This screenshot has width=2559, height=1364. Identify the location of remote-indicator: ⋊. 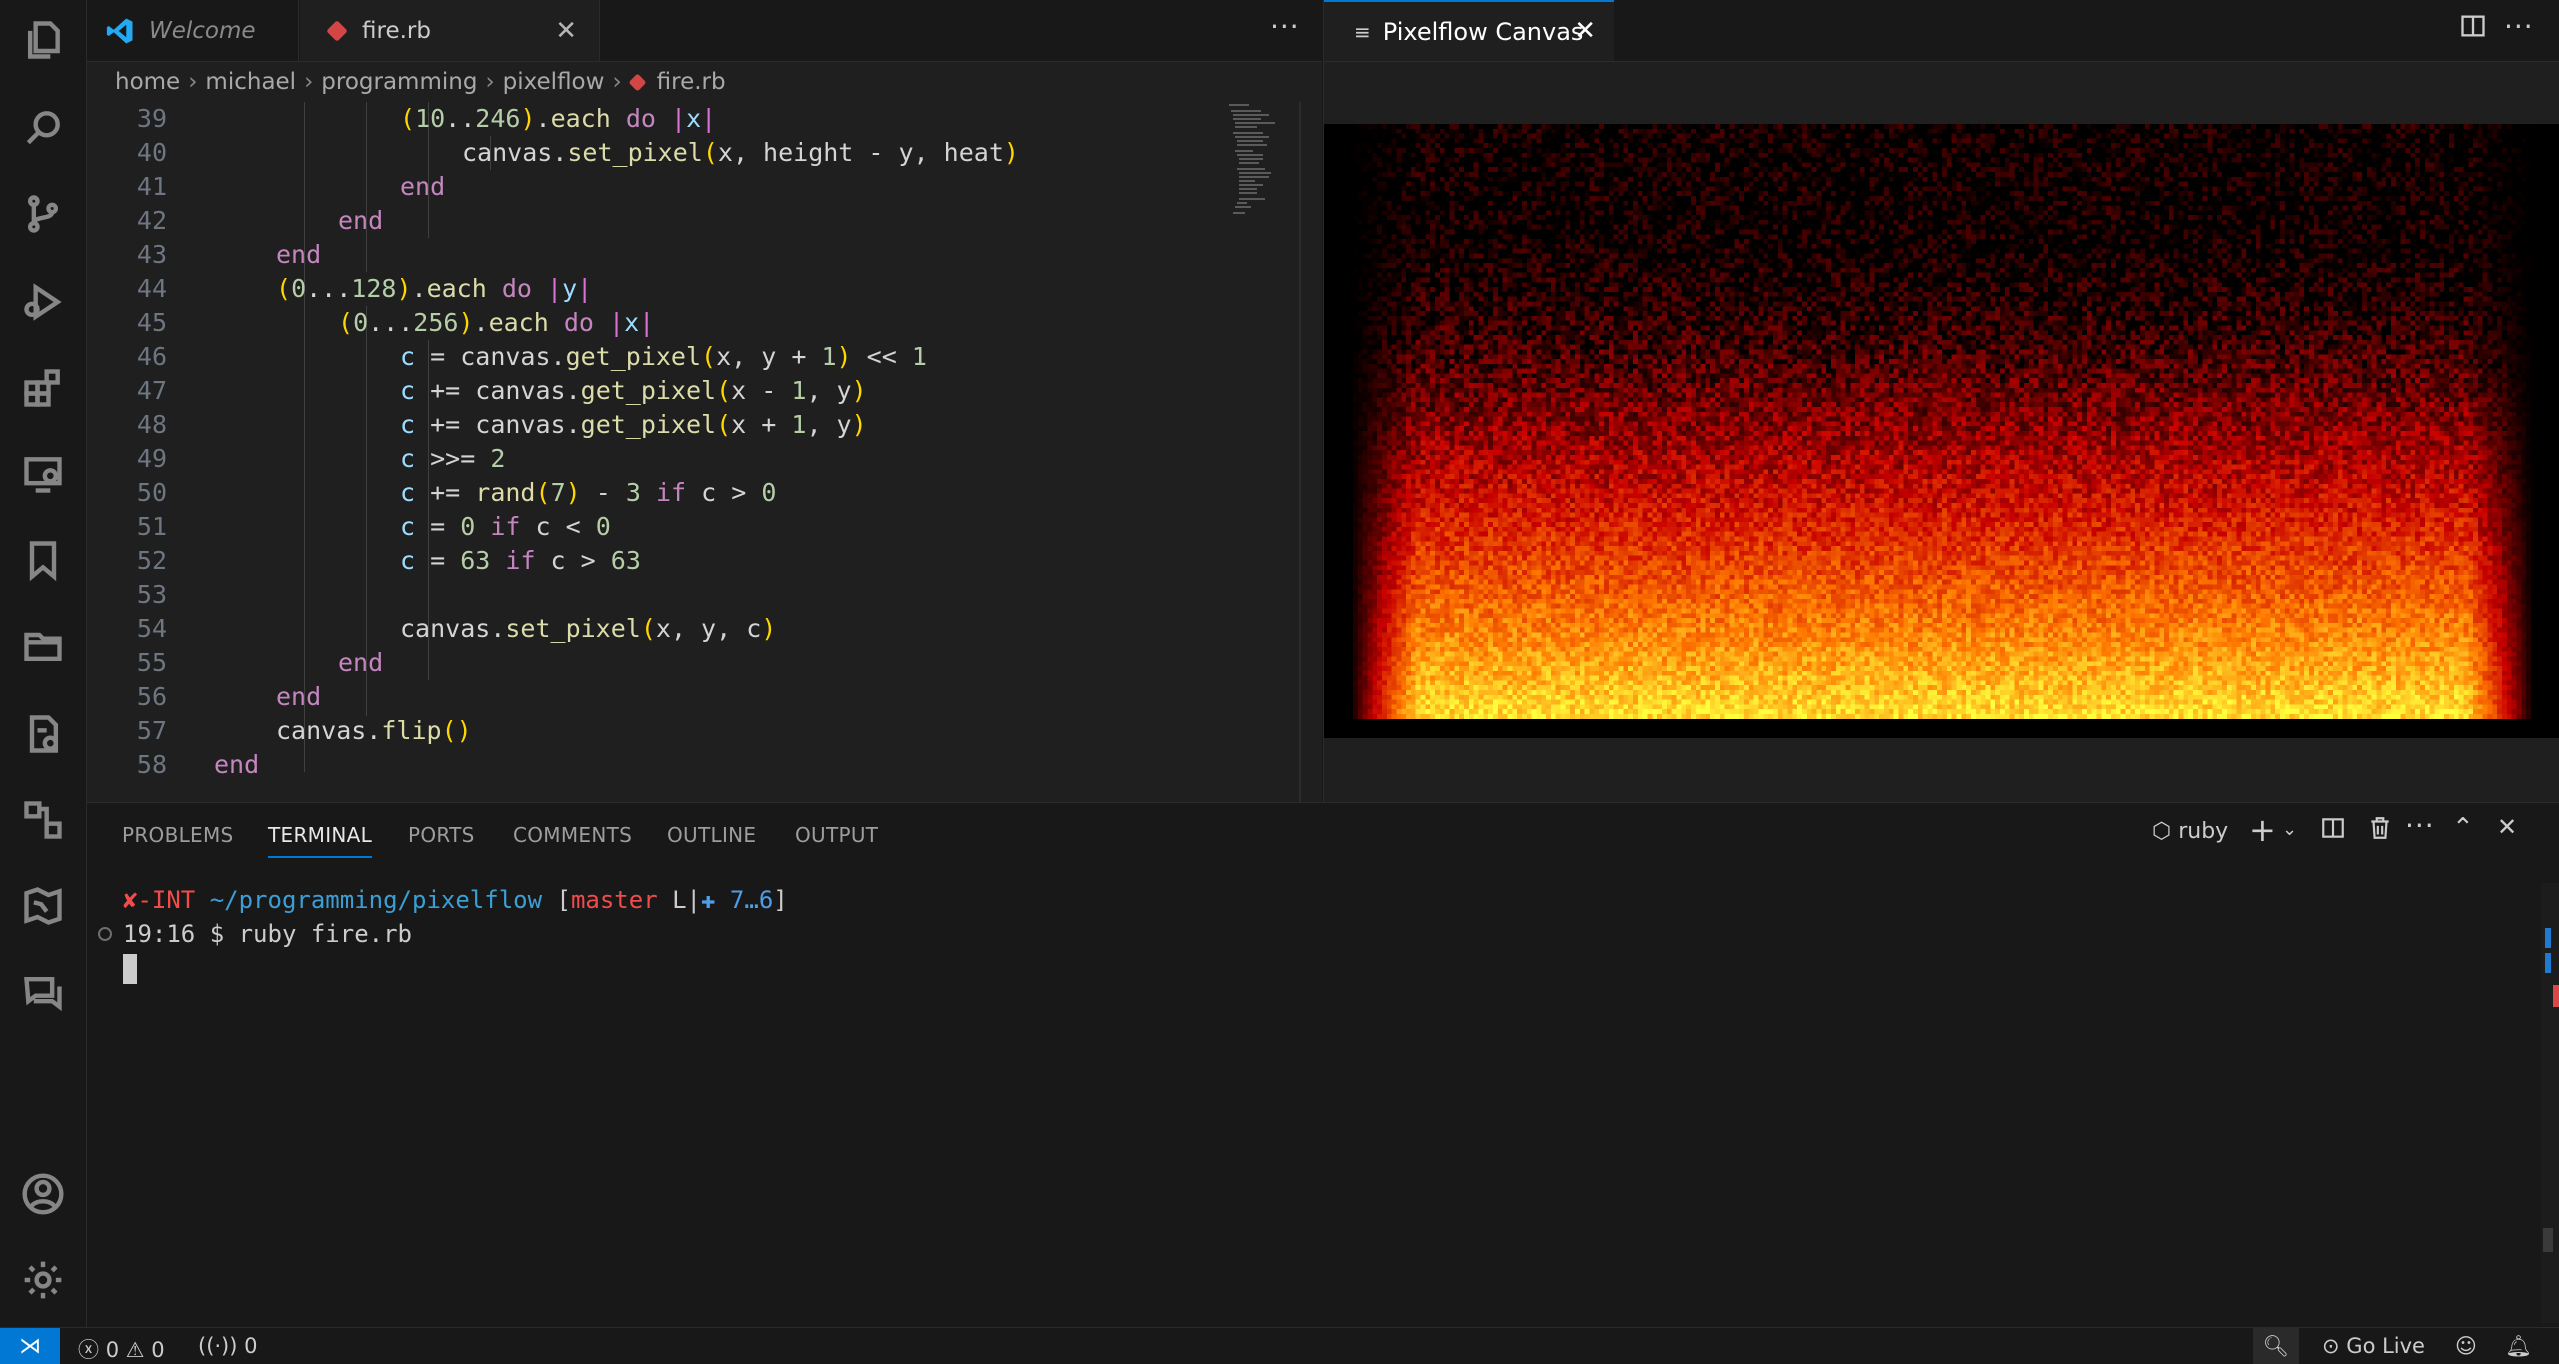
(30, 1346).